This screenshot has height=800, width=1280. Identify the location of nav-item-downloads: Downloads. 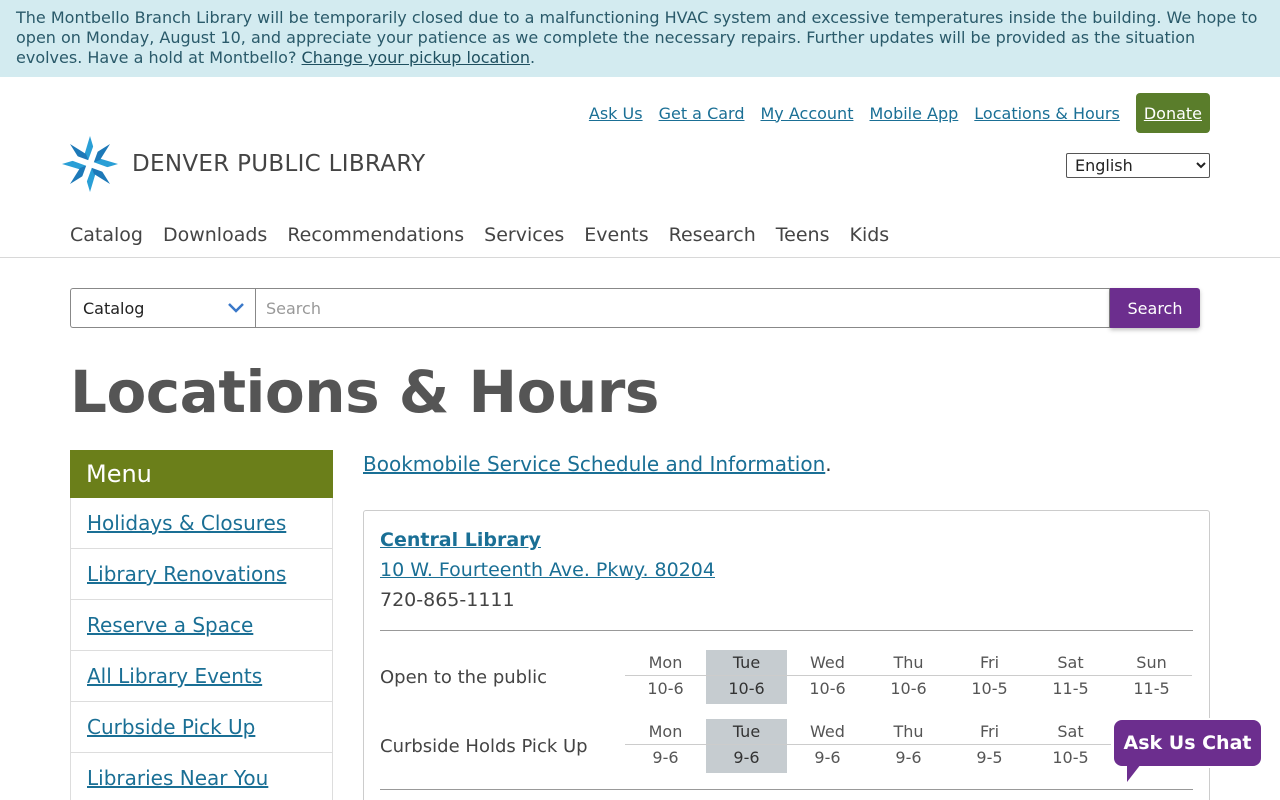
(215, 235).